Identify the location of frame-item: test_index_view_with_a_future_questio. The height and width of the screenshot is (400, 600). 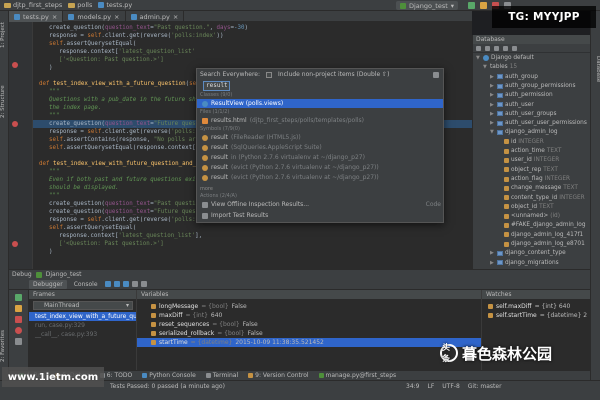
(82, 316).